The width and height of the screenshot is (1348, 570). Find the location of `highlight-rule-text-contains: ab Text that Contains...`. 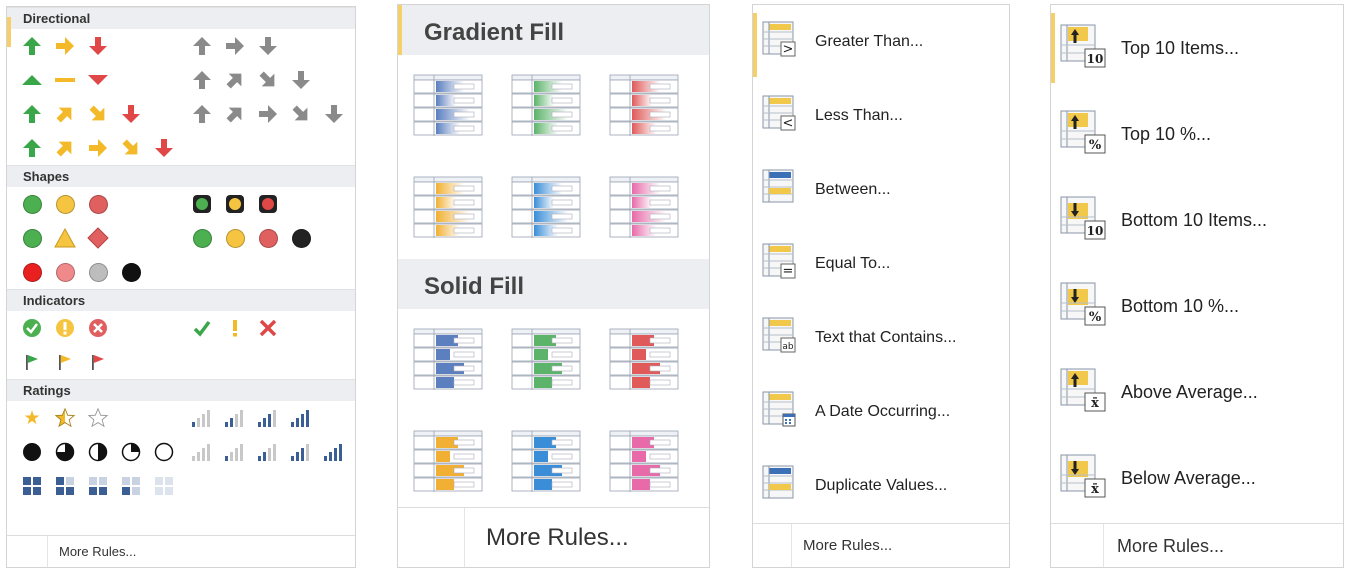

highlight-rule-text-contains: ab Text that Contains... is located at coordinates (881, 338).